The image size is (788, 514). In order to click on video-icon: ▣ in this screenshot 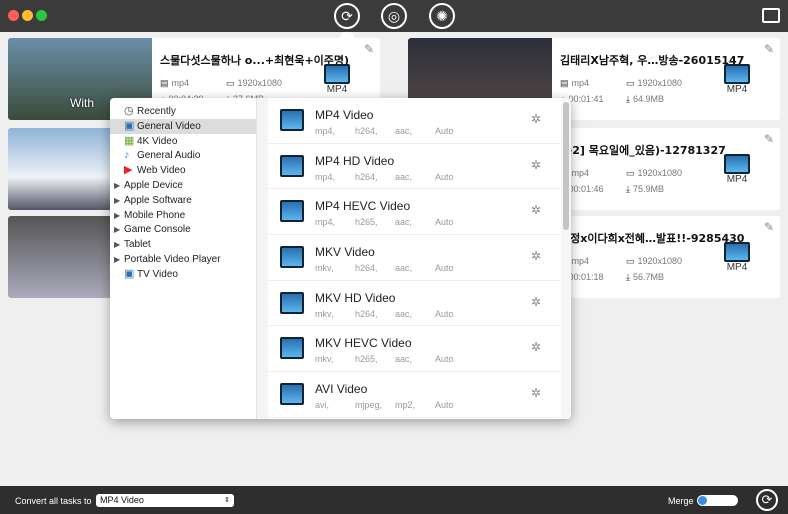, I will do `click(129, 125)`.